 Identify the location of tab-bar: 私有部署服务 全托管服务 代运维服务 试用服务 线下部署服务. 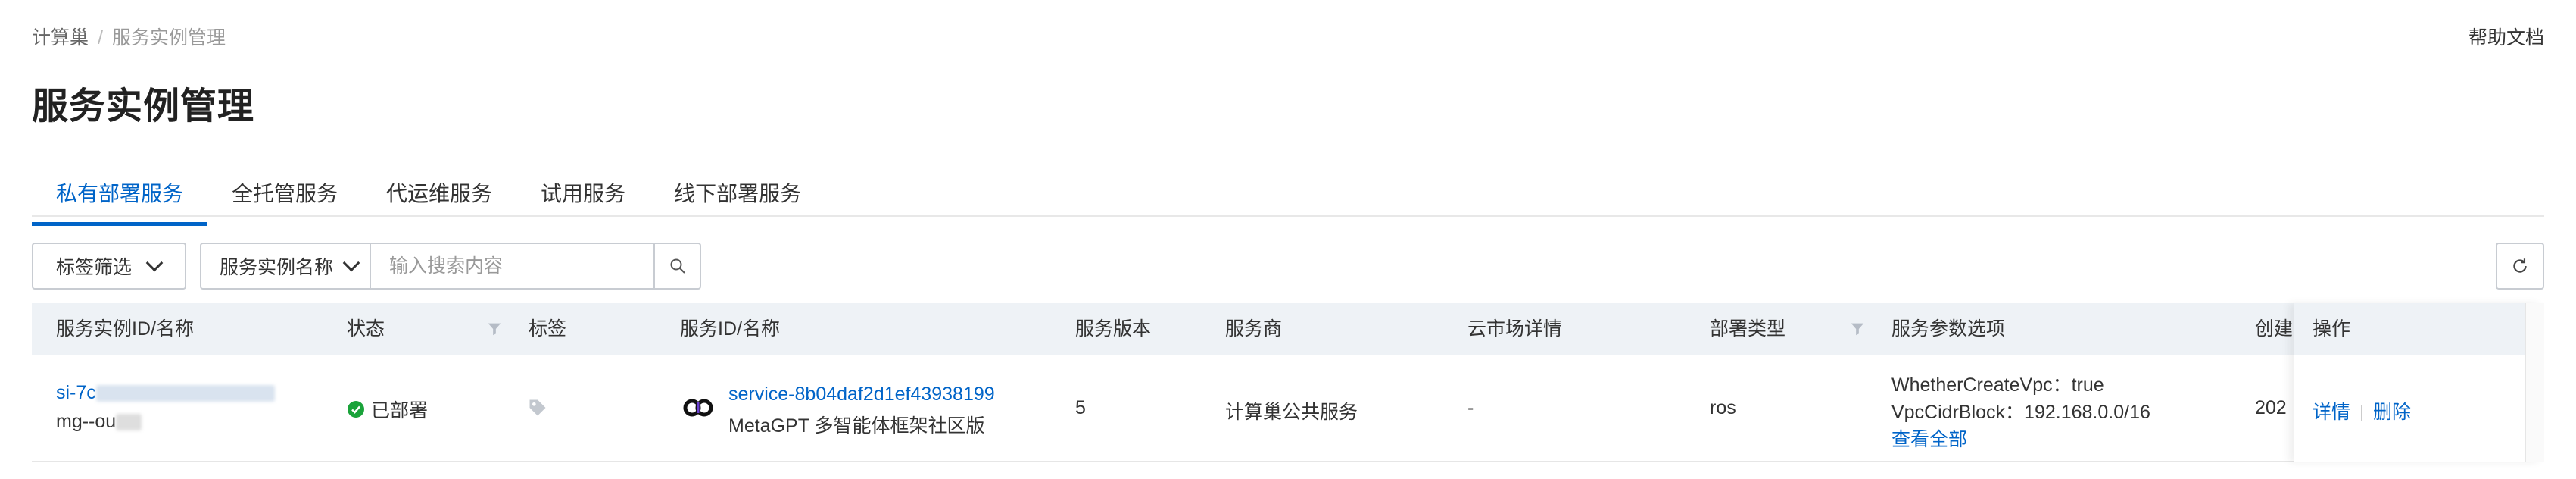
(428, 197).